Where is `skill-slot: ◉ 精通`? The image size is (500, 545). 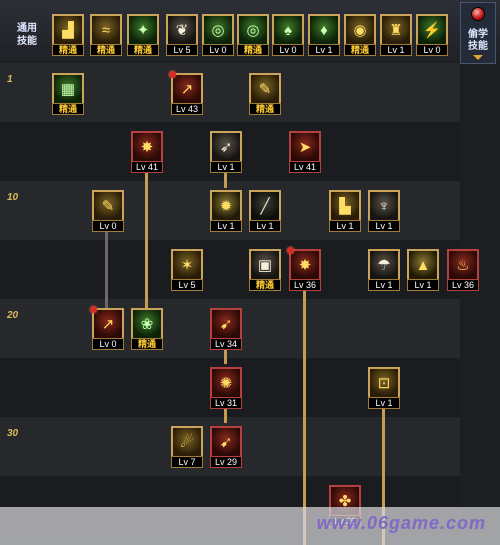
skill-slot: ◉ 精通 is located at coordinates (360, 35).